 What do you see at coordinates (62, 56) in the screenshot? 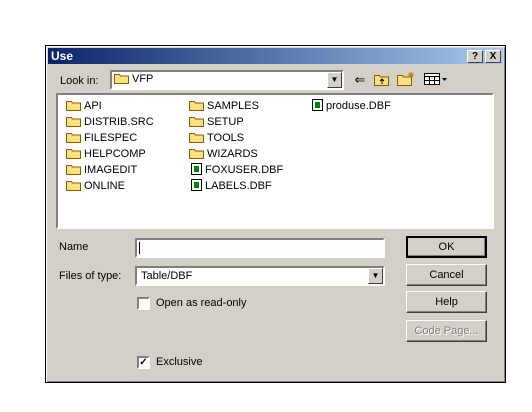
I see `dialog-title: Use` at bounding box center [62, 56].